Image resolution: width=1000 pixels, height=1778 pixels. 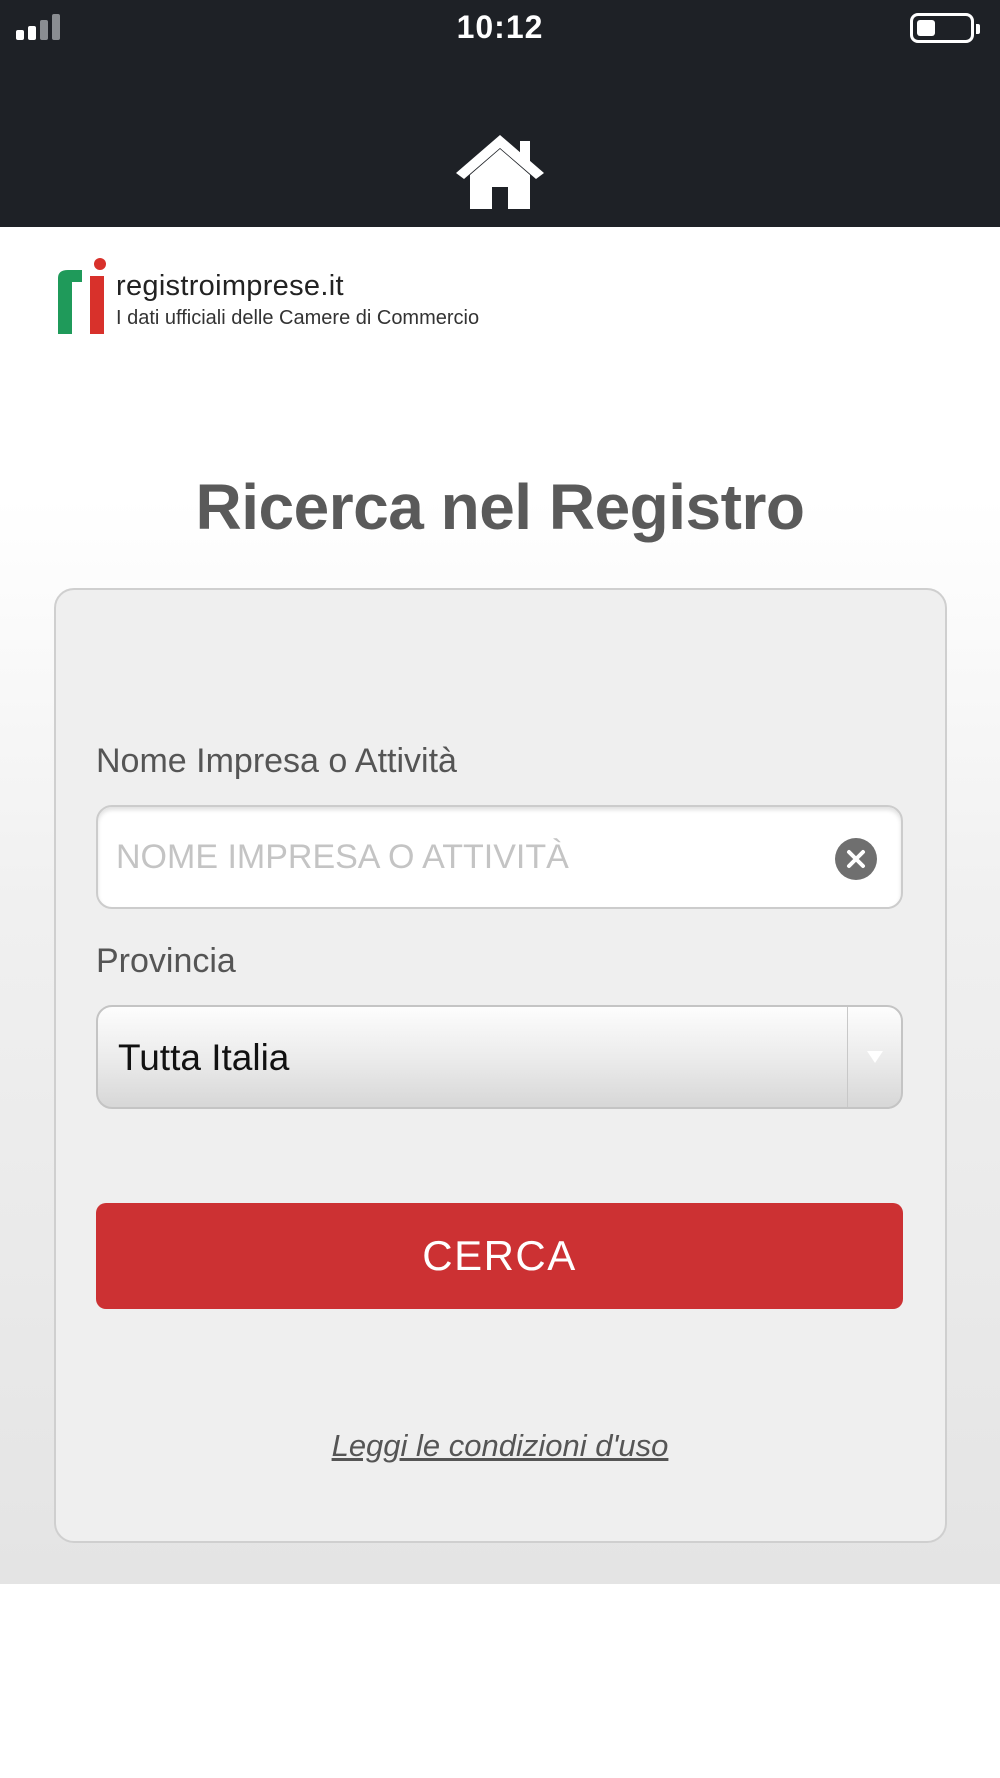 I want to click on brand-name: registroimprese.it, so click(x=230, y=286).